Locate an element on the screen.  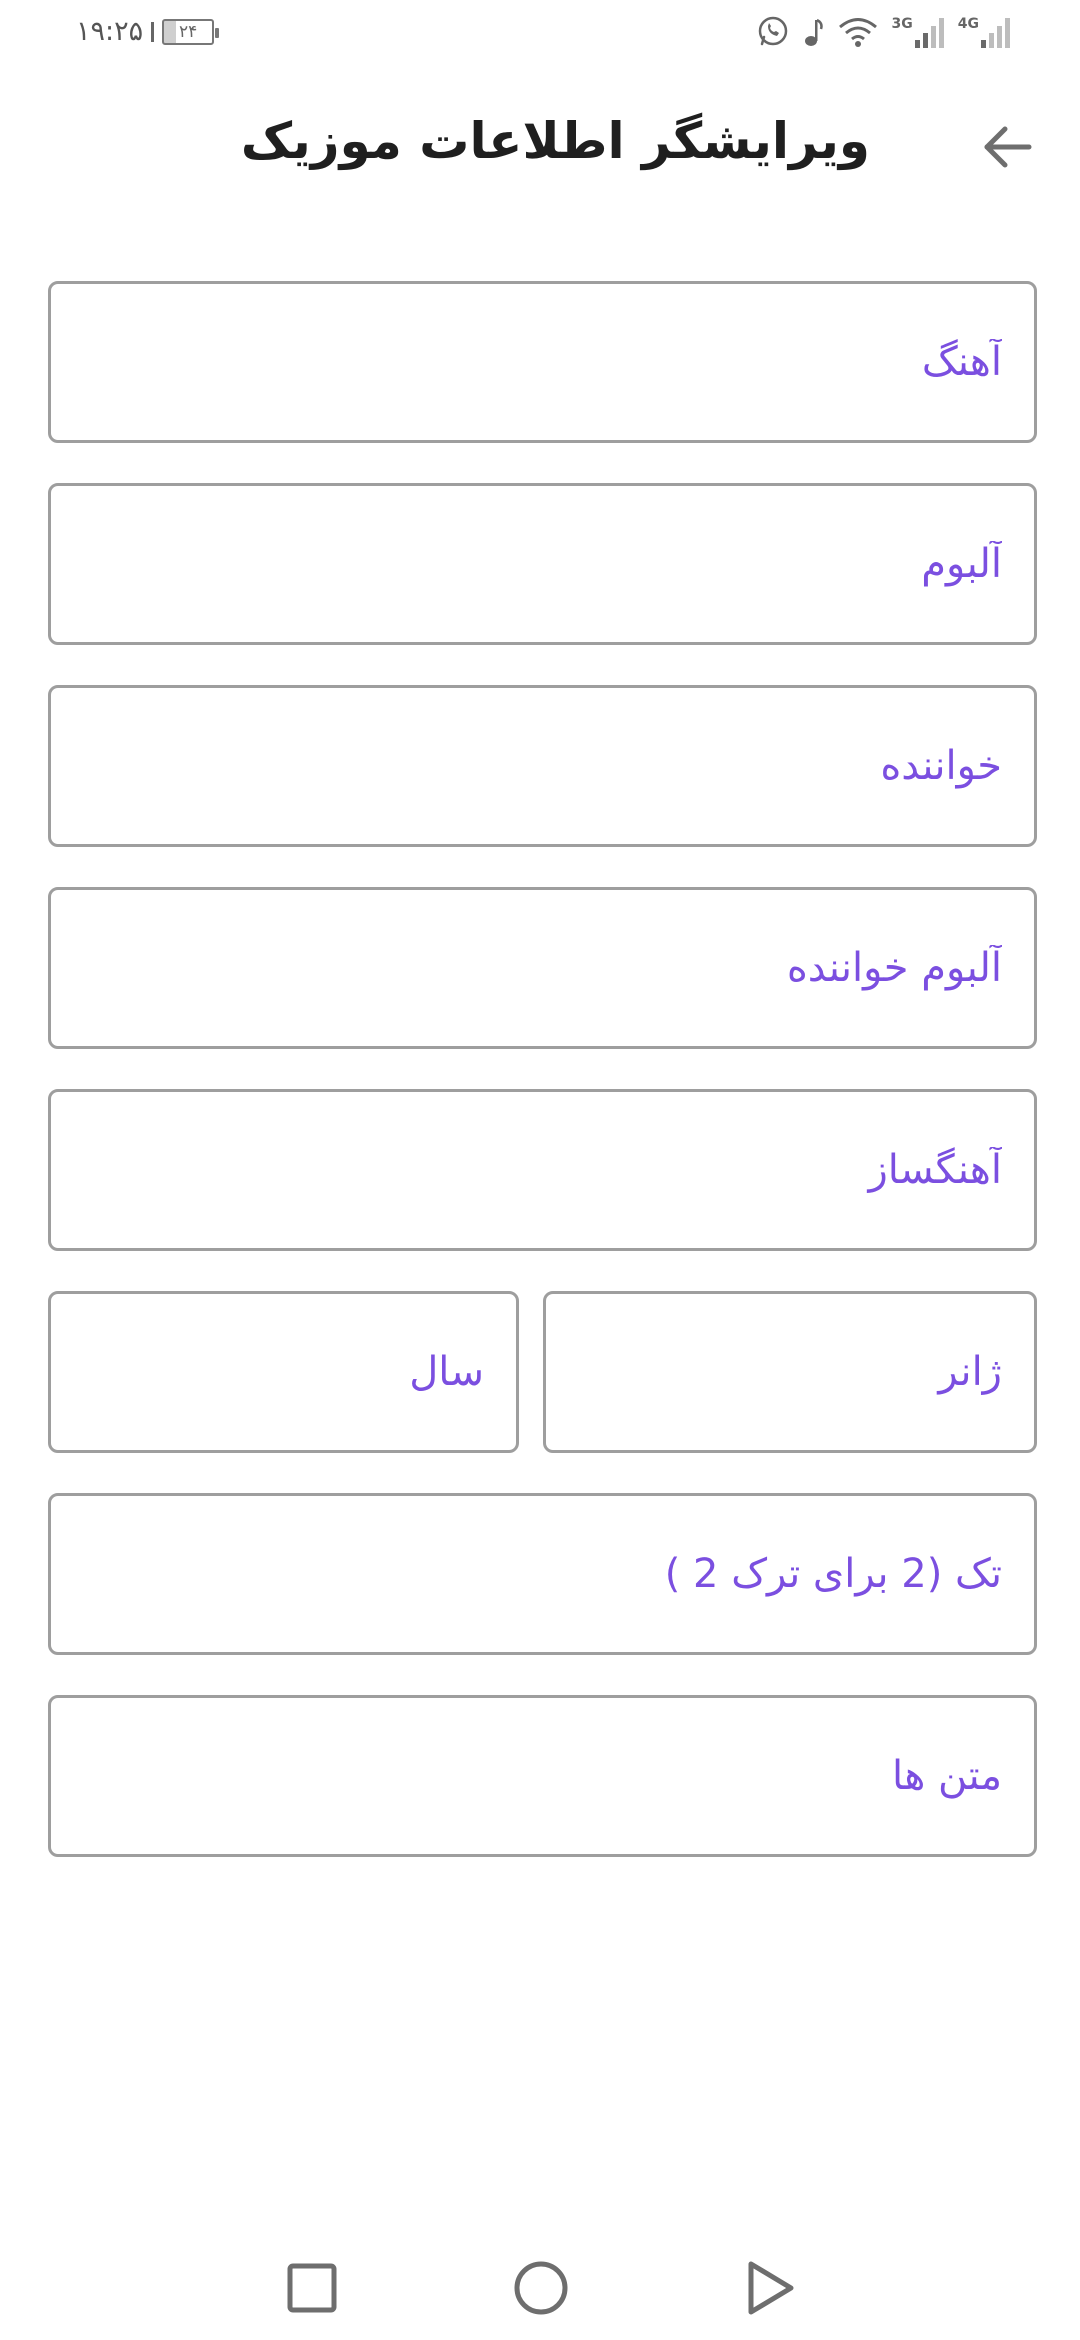
battery-icon: ۲۴ is located at coordinates (191, 31).